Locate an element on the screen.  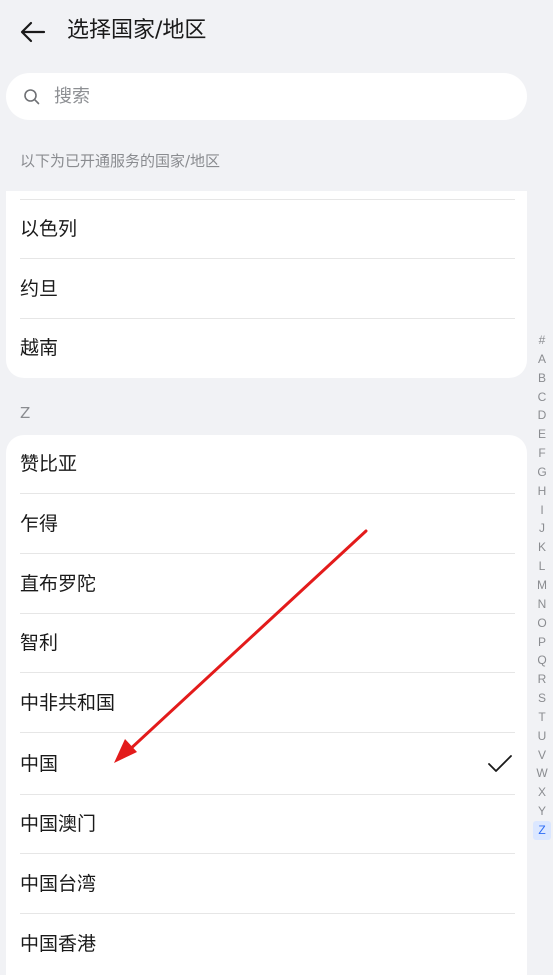
search-placeholder: 搜索 is located at coordinates (72, 96).